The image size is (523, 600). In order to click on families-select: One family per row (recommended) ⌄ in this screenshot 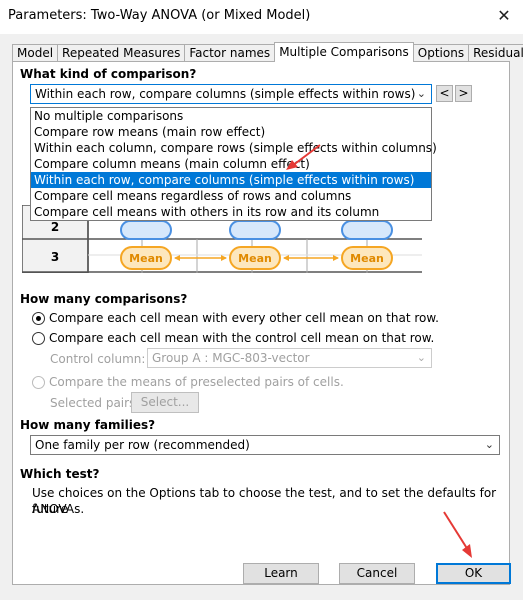, I will do `click(265, 445)`.